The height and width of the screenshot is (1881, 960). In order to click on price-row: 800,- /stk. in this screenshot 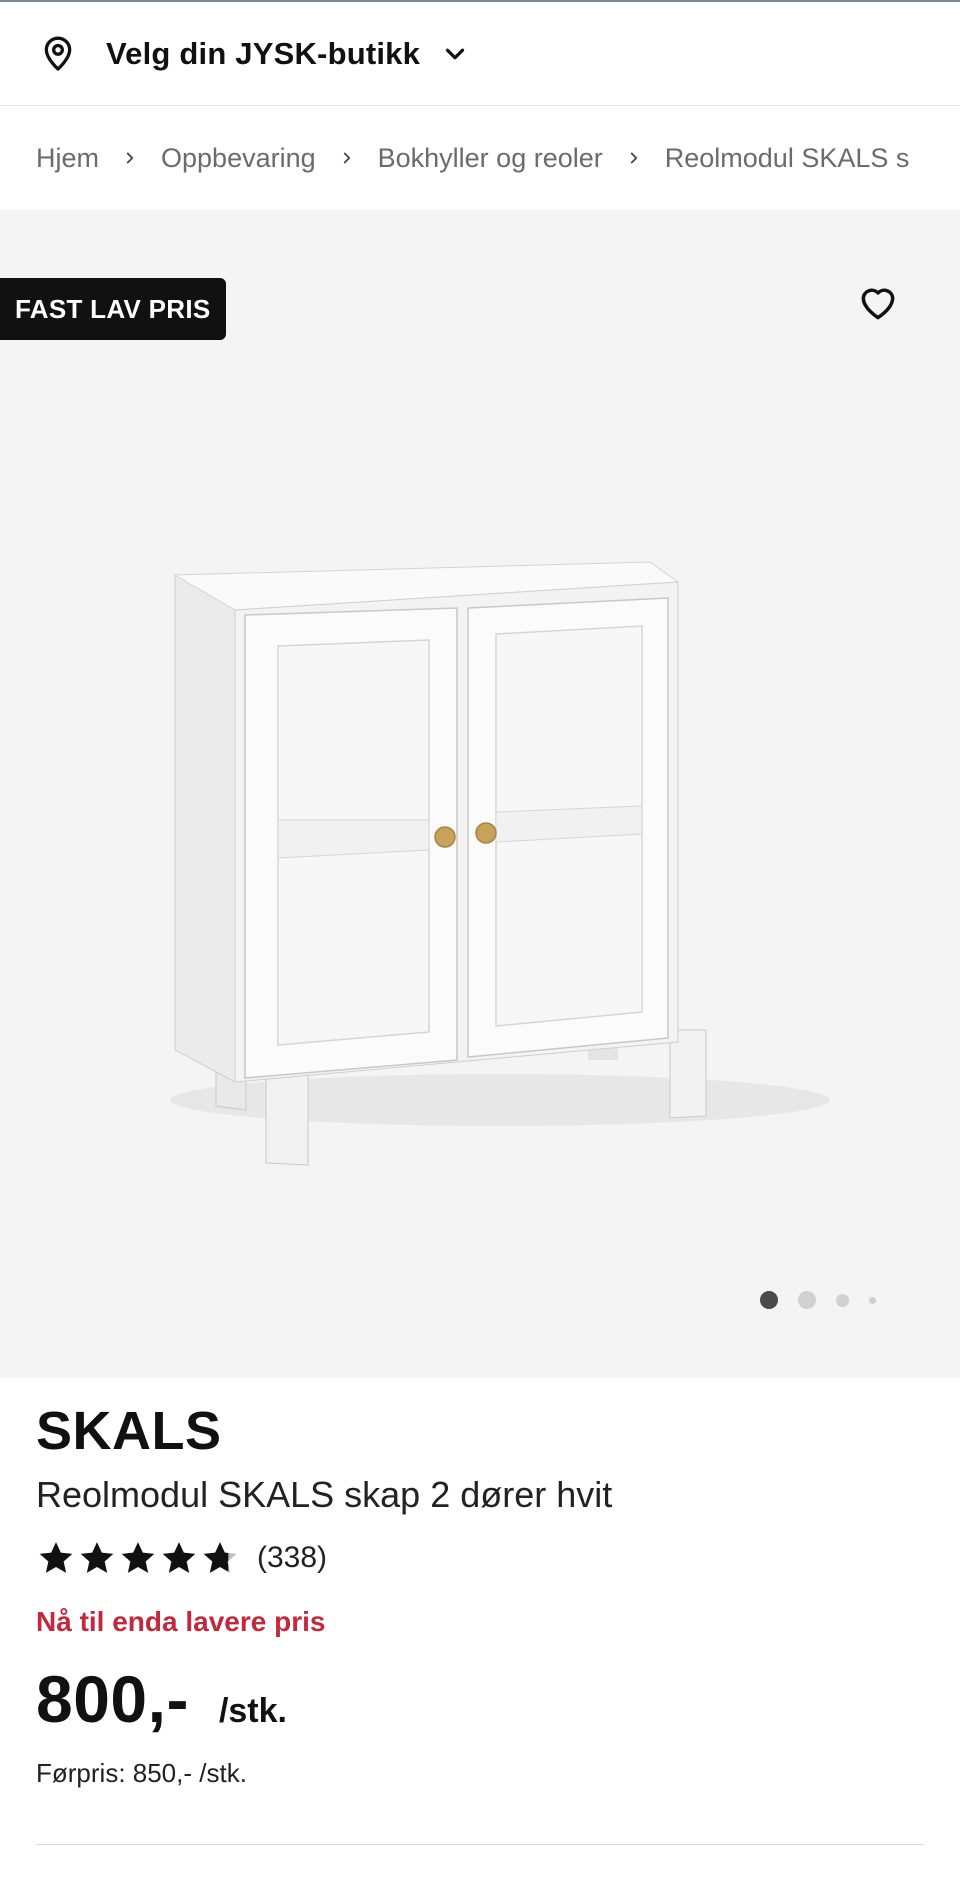, I will do `click(161, 1699)`.